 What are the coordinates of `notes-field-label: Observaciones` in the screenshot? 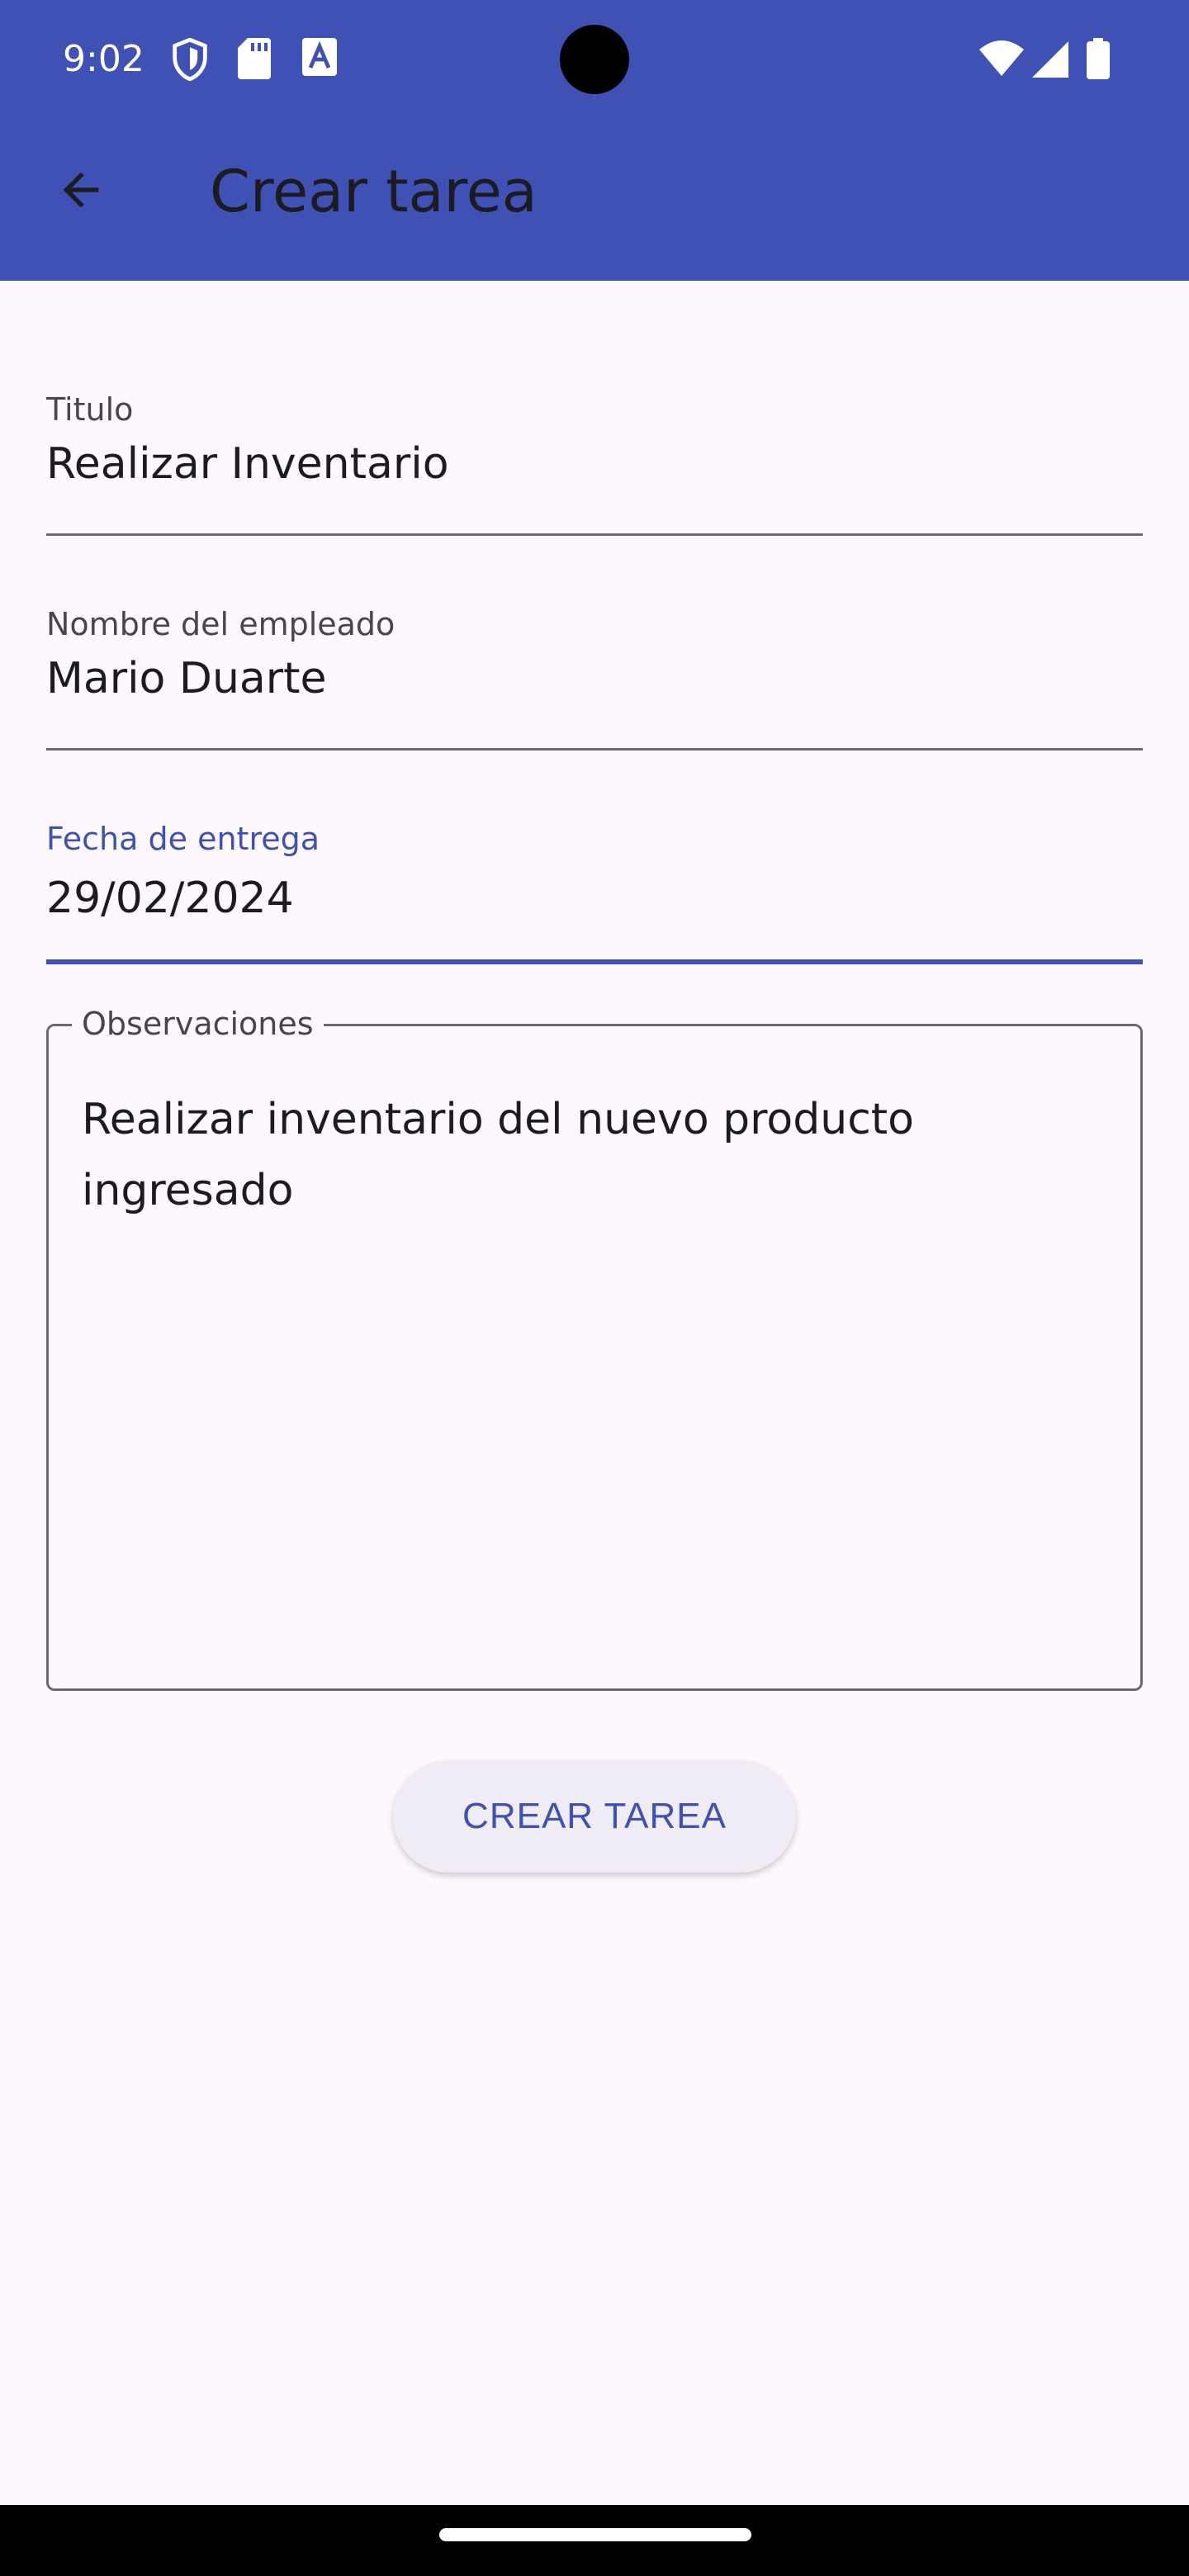 It's located at (198, 1024).